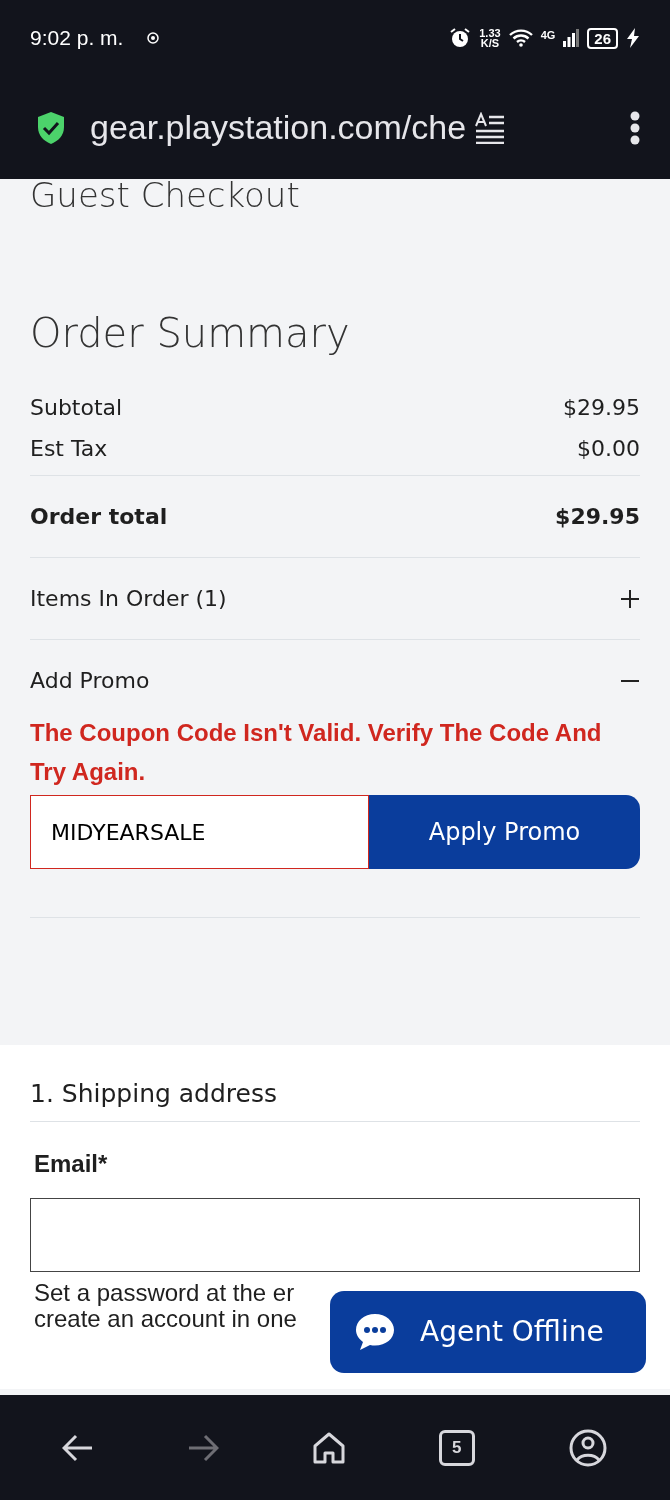 This screenshot has width=670, height=1500. What do you see at coordinates (548, 35) in the screenshot?
I see `network-type: 4G` at bounding box center [548, 35].